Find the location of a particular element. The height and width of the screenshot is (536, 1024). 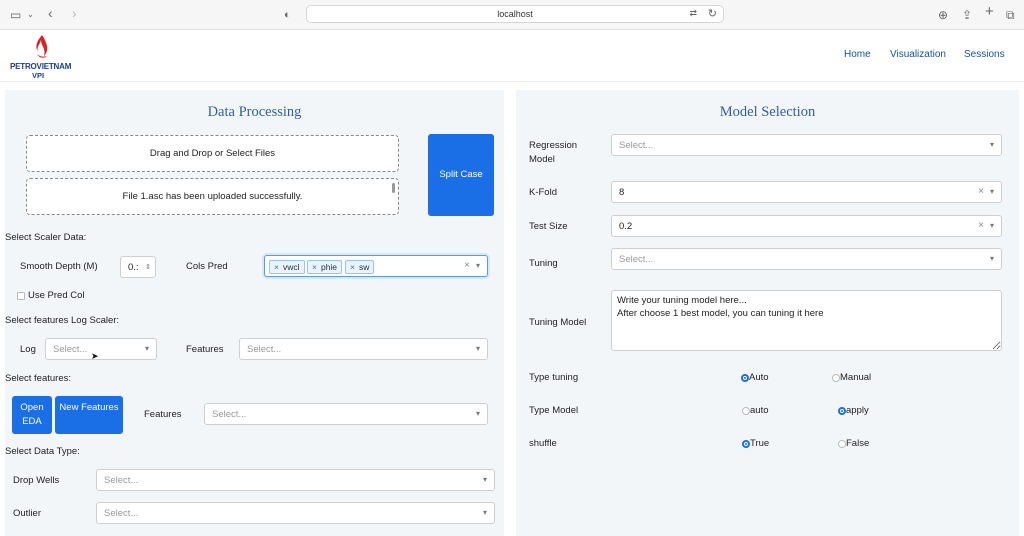

features2-select: Select... ▾ is located at coordinates (346, 414).